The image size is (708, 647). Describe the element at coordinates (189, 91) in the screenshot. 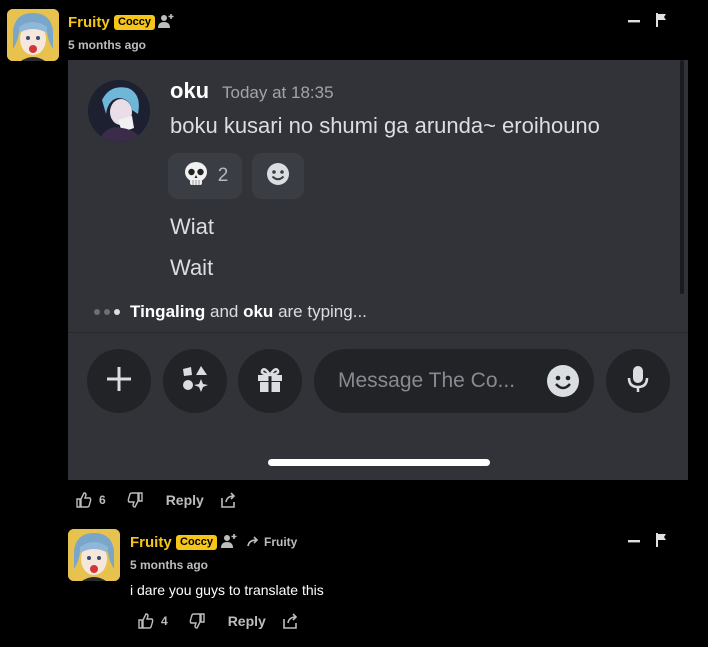

I see `message-author: oku` at that location.